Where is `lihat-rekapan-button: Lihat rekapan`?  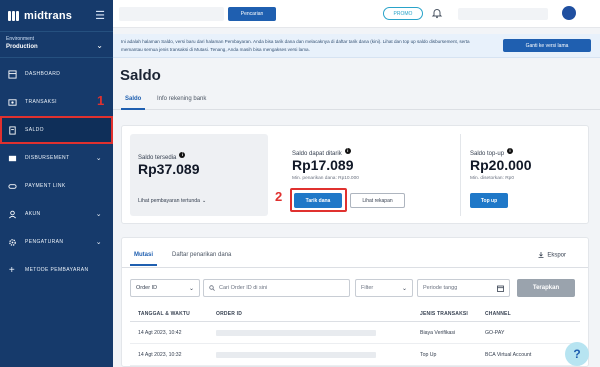
lihat-rekapan-button: Lihat rekapan is located at coordinates (377, 200).